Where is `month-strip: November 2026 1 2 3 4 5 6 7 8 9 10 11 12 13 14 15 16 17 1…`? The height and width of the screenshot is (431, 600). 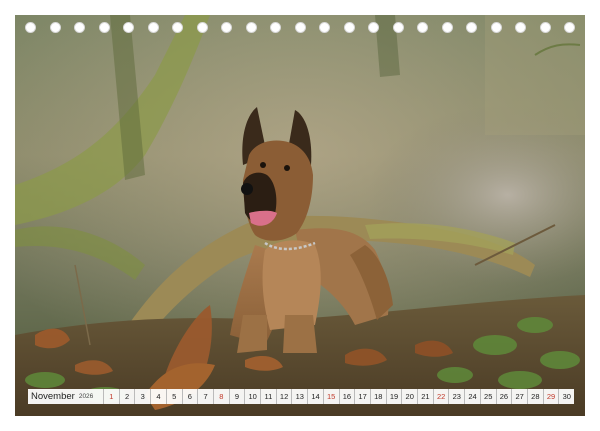
month-strip: November 2026 1 2 3 4 5 6 7 8 9 10 11 12 13 14 15 16 17 1… is located at coordinates (301, 396).